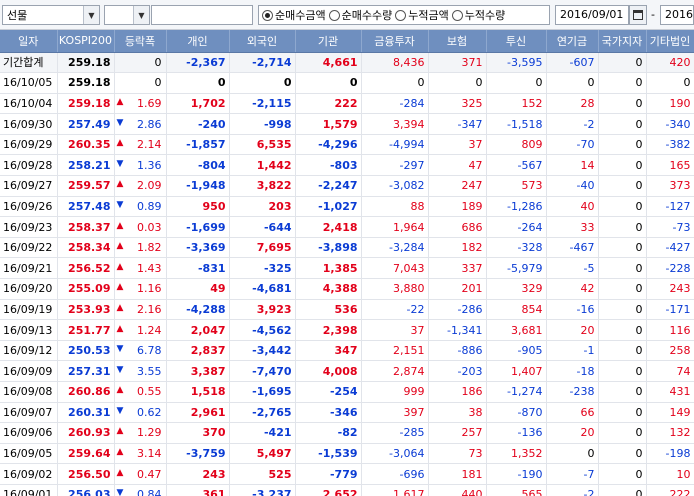  I want to click on value-cell: 525, so click(262, 474).